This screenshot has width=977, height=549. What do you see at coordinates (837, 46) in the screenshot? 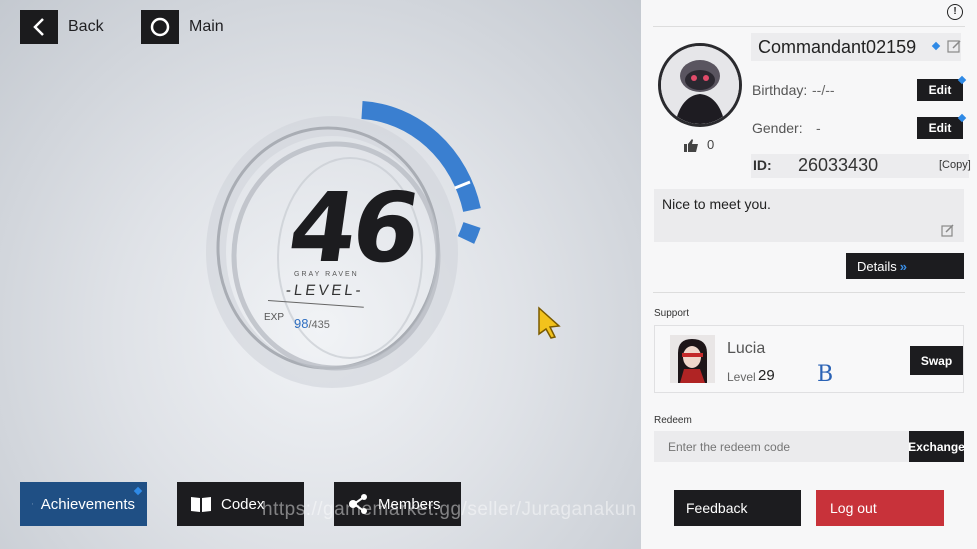
I see `commandant-name: Commandant02159` at bounding box center [837, 46].